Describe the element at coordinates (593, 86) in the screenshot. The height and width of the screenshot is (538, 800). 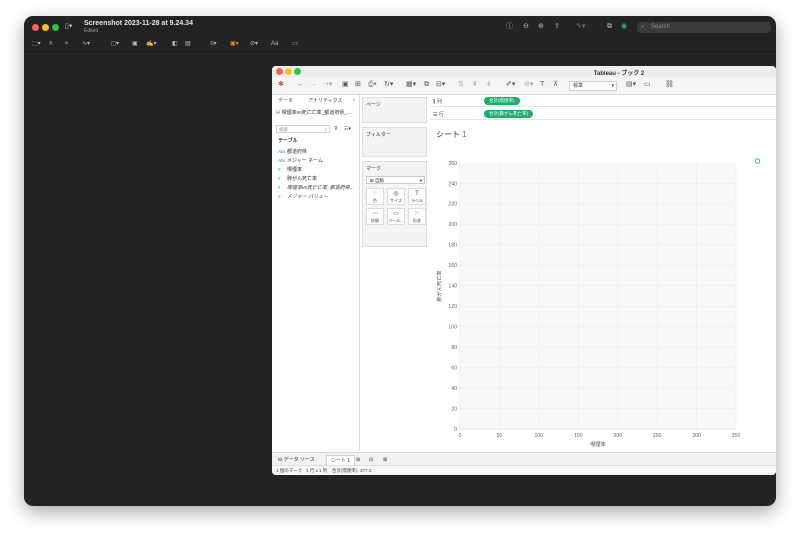
I see `fit-select: 標準 ▾` at that location.